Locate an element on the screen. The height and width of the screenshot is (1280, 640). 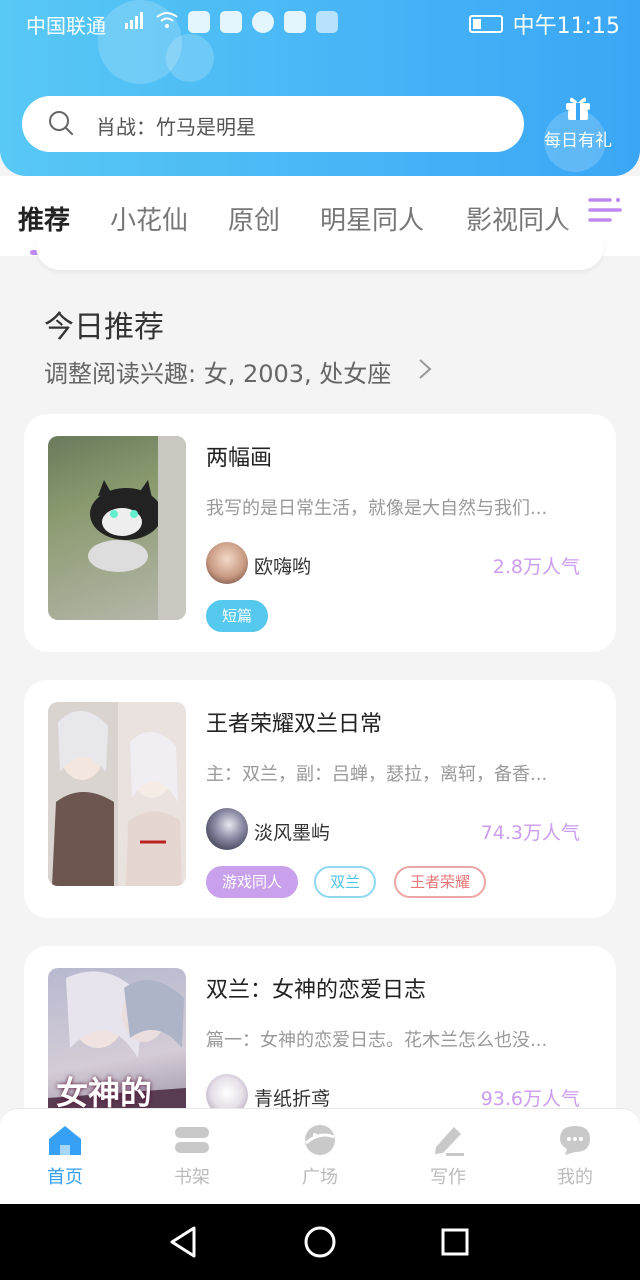
status-bar: 中国联通 中午11:15 is located at coordinates (320, 22).